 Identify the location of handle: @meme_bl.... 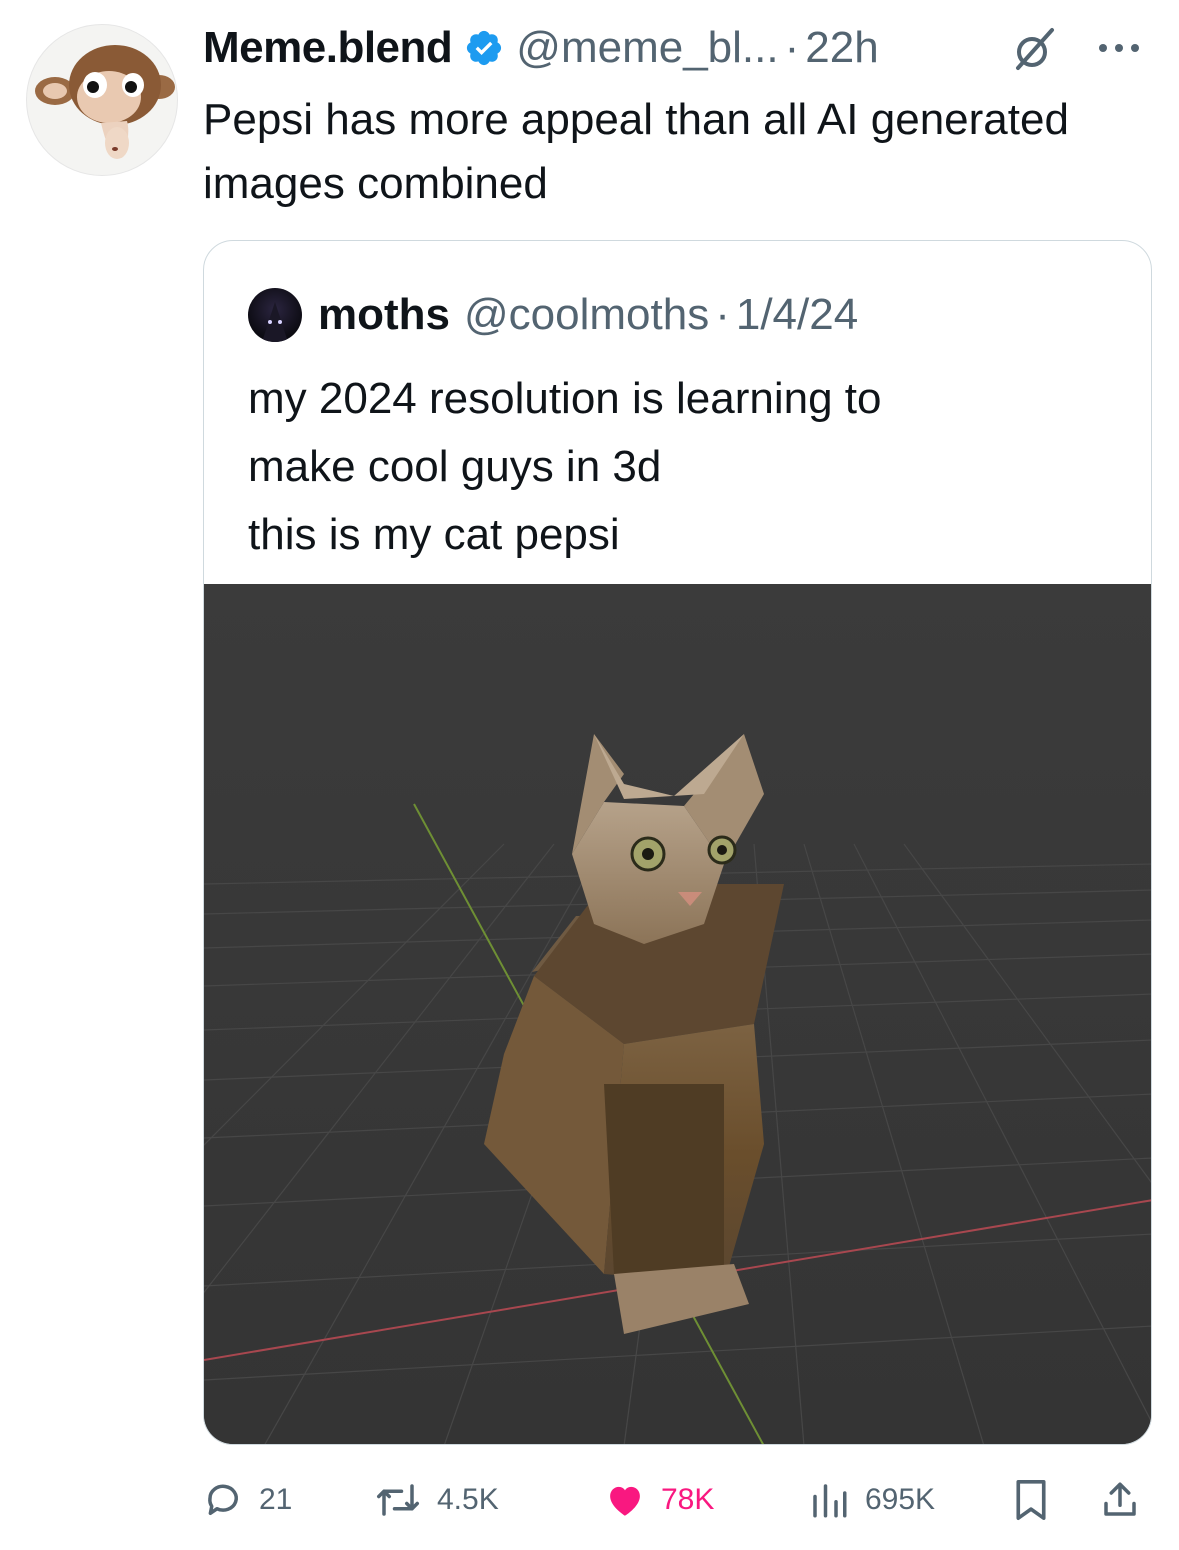
(647, 48).